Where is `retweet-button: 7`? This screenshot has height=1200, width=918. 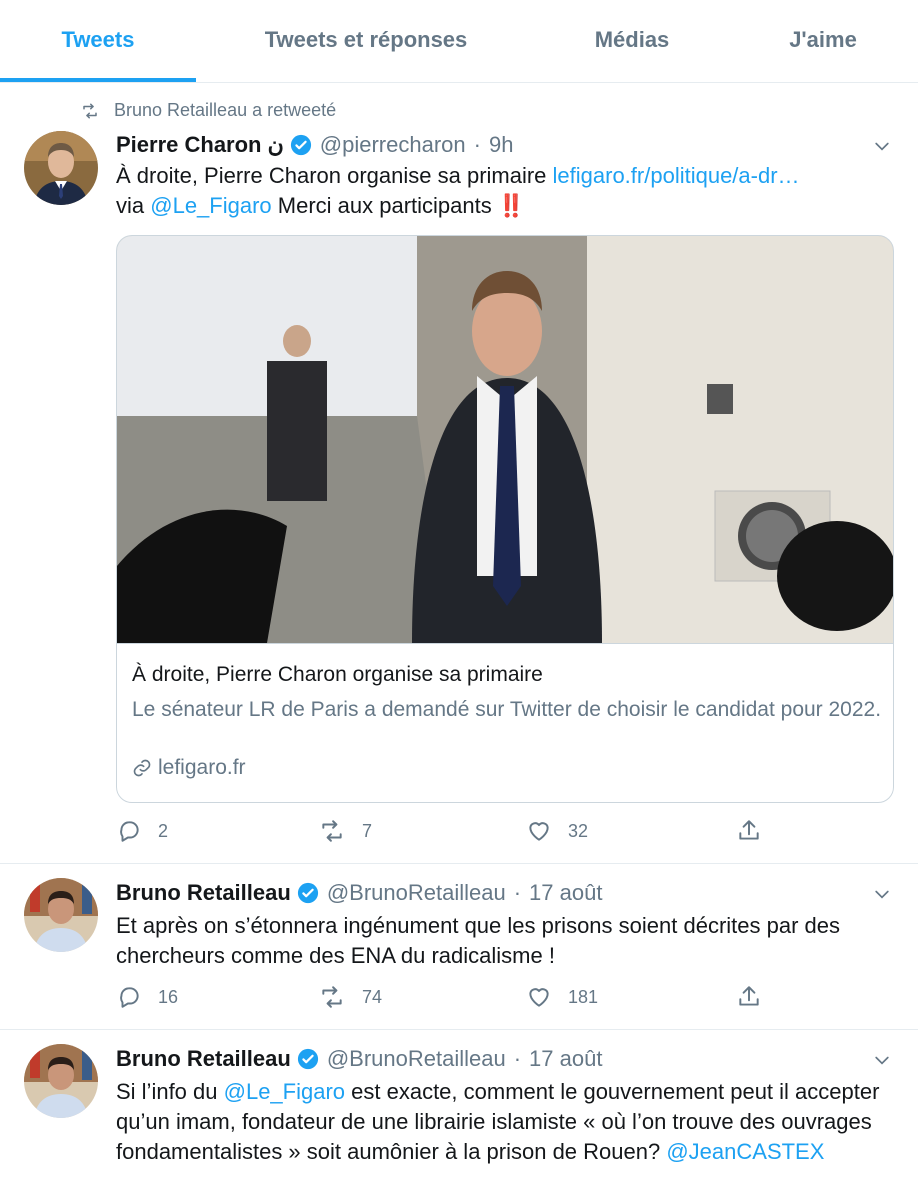 retweet-button: 7 is located at coordinates (345, 831).